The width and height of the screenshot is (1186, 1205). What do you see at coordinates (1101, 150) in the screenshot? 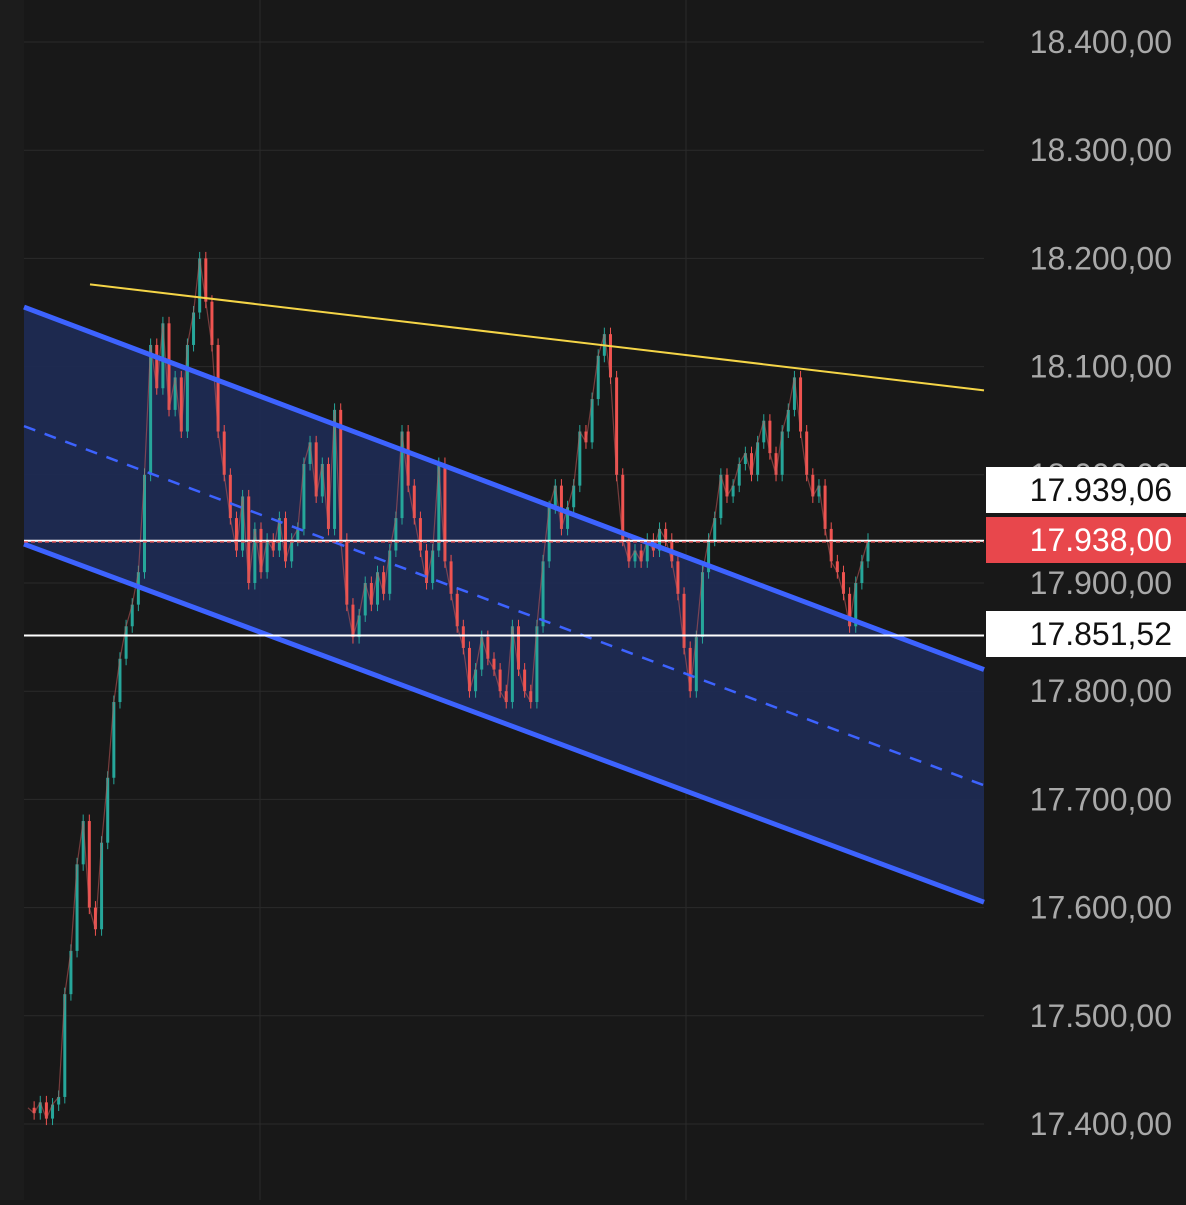
I see `y-axis-tick-label: 18.300,00` at bounding box center [1101, 150].